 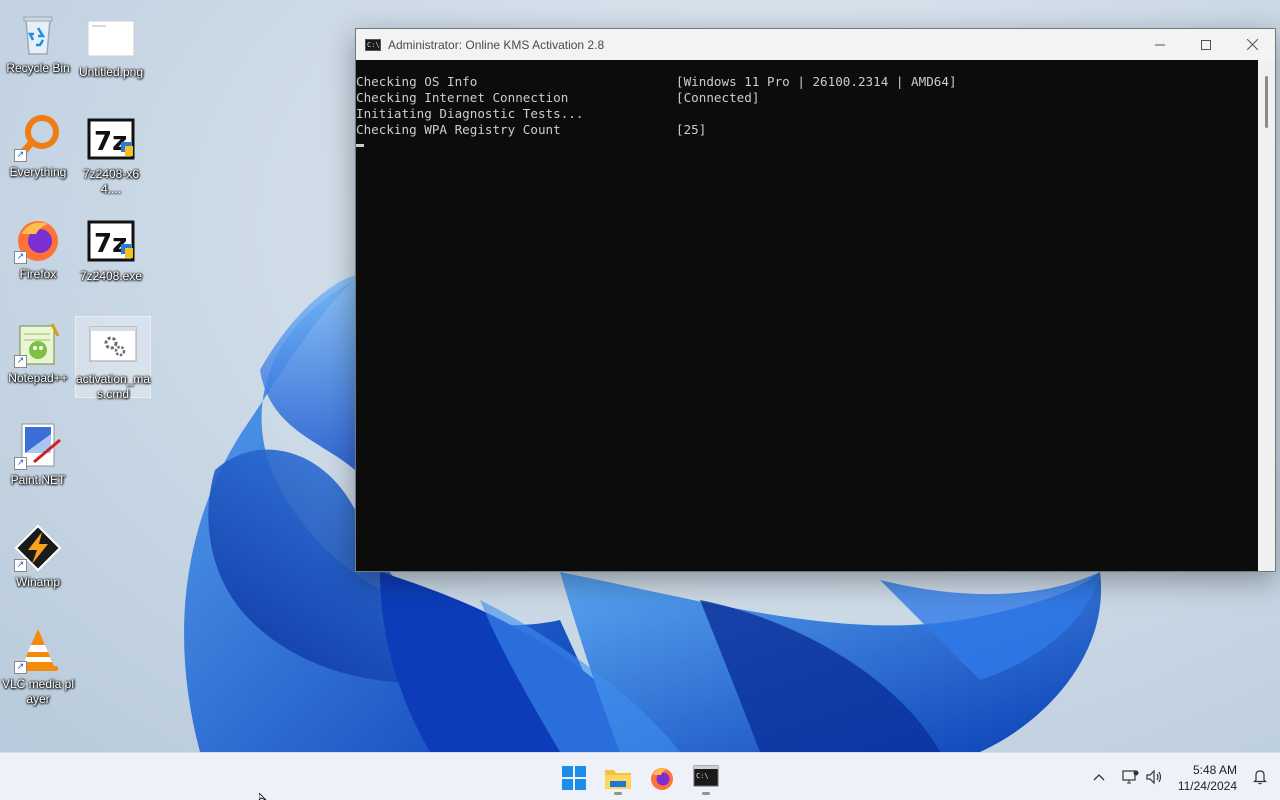 What do you see at coordinates (38, 446) in the screenshot?
I see `paintnet-icon: ↗` at bounding box center [38, 446].